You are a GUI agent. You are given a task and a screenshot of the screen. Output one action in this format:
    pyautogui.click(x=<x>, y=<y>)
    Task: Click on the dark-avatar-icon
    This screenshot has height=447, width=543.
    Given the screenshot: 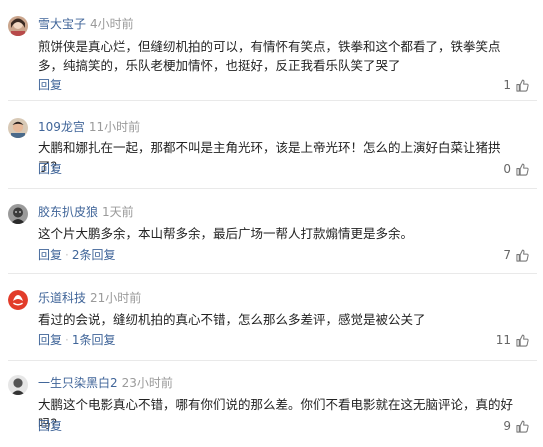 What is the action you would take?
    pyautogui.click(x=18, y=214)
    